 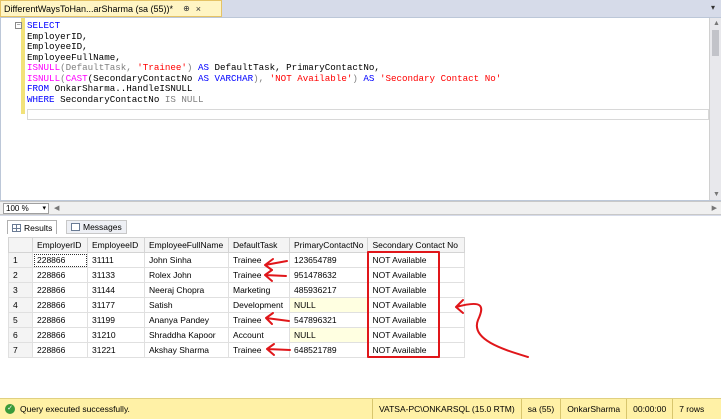 I want to click on cell-primarycontactno: 547896321, so click(x=328, y=320).